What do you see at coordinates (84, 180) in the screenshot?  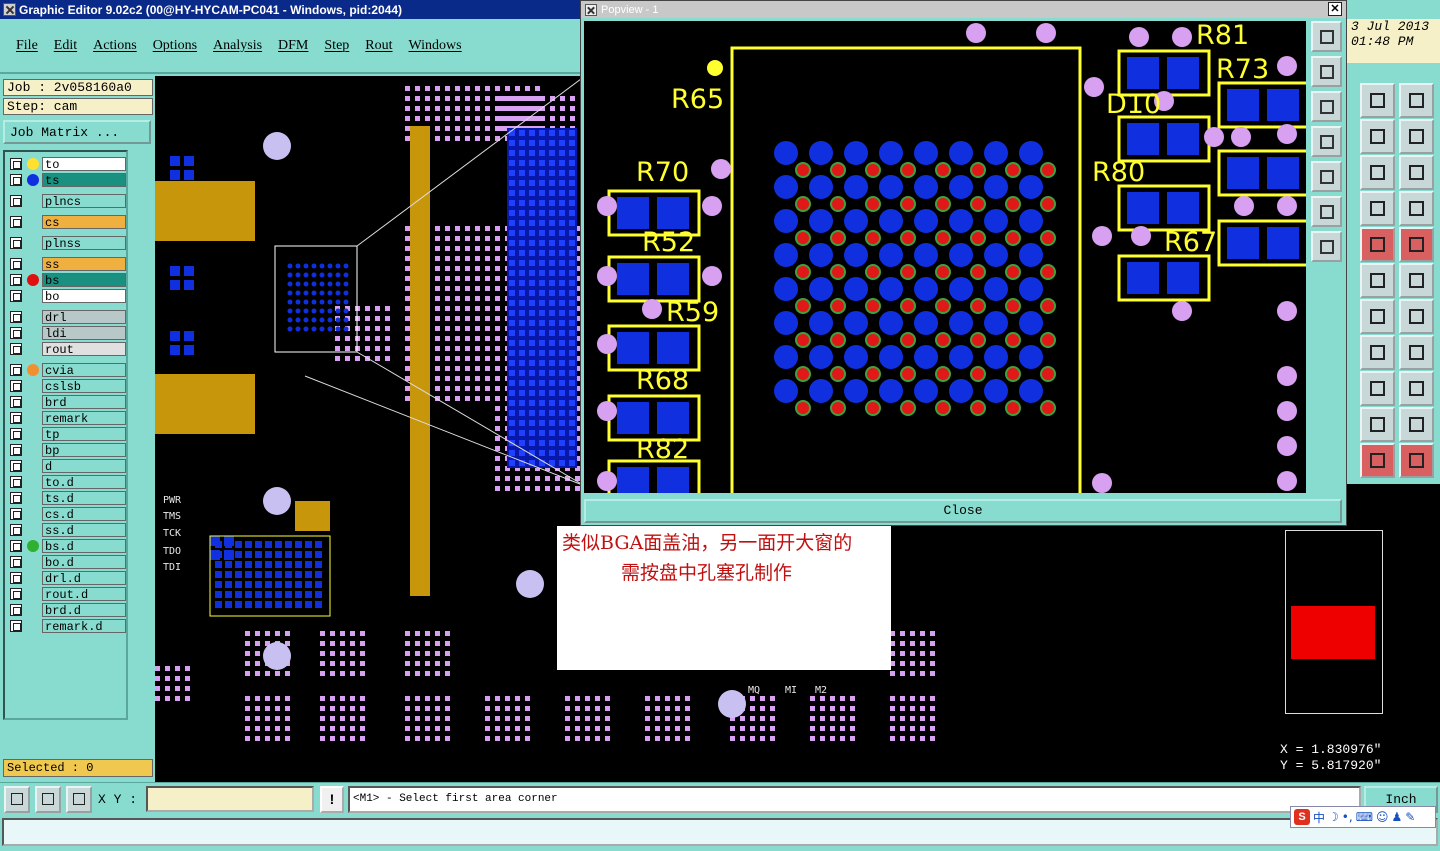 I see `layer-name: ts` at bounding box center [84, 180].